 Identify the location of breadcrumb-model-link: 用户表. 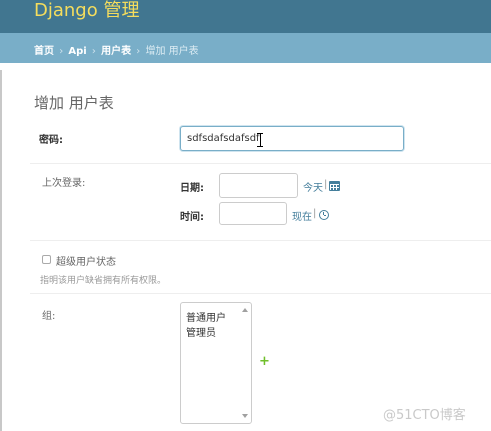
(116, 51).